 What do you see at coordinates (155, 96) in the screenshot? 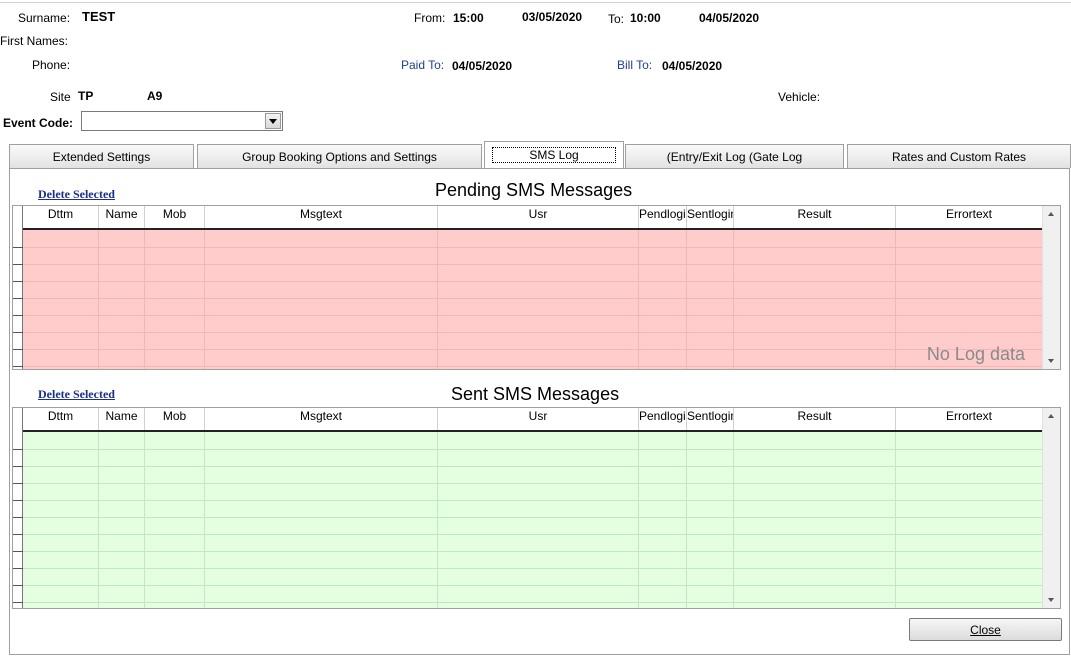
I see `site-number: A9` at bounding box center [155, 96].